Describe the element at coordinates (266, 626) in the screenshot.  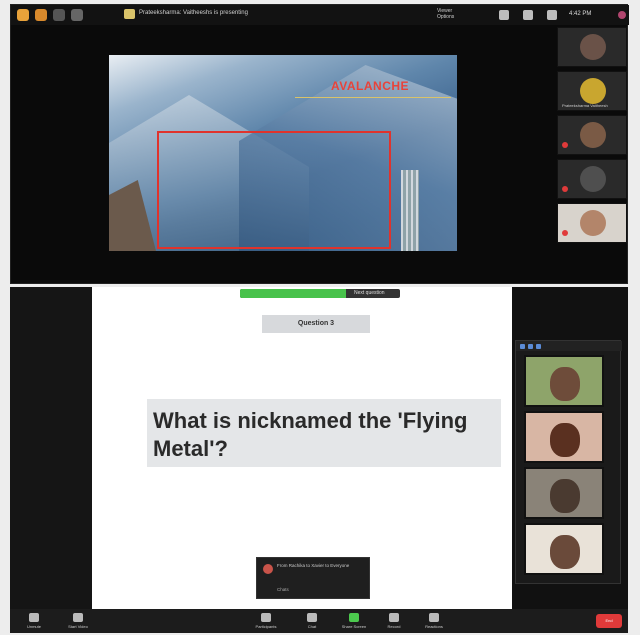
I see `participants-label: Participants` at that location.